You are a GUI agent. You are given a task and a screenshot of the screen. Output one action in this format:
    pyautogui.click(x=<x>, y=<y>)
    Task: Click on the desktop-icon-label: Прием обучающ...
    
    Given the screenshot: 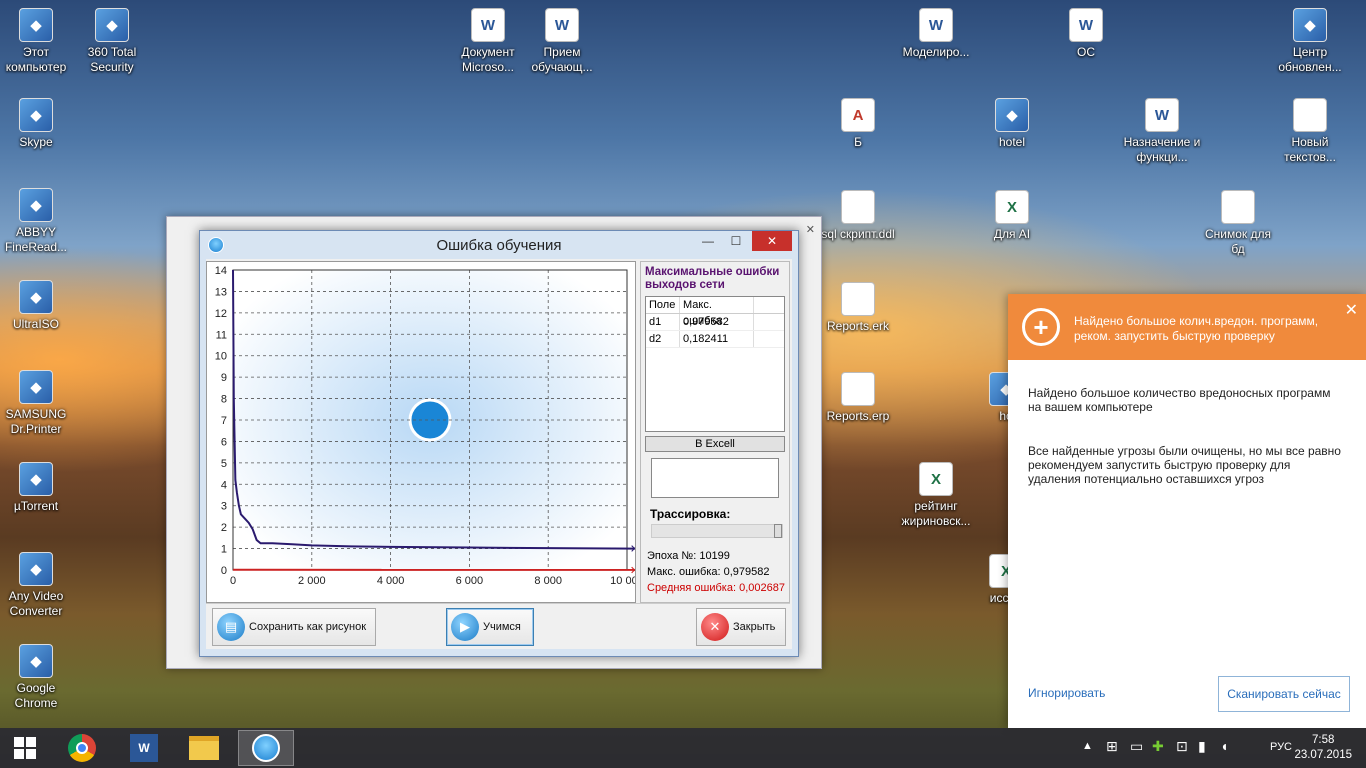 What is the action you would take?
    pyautogui.click(x=562, y=59)
    